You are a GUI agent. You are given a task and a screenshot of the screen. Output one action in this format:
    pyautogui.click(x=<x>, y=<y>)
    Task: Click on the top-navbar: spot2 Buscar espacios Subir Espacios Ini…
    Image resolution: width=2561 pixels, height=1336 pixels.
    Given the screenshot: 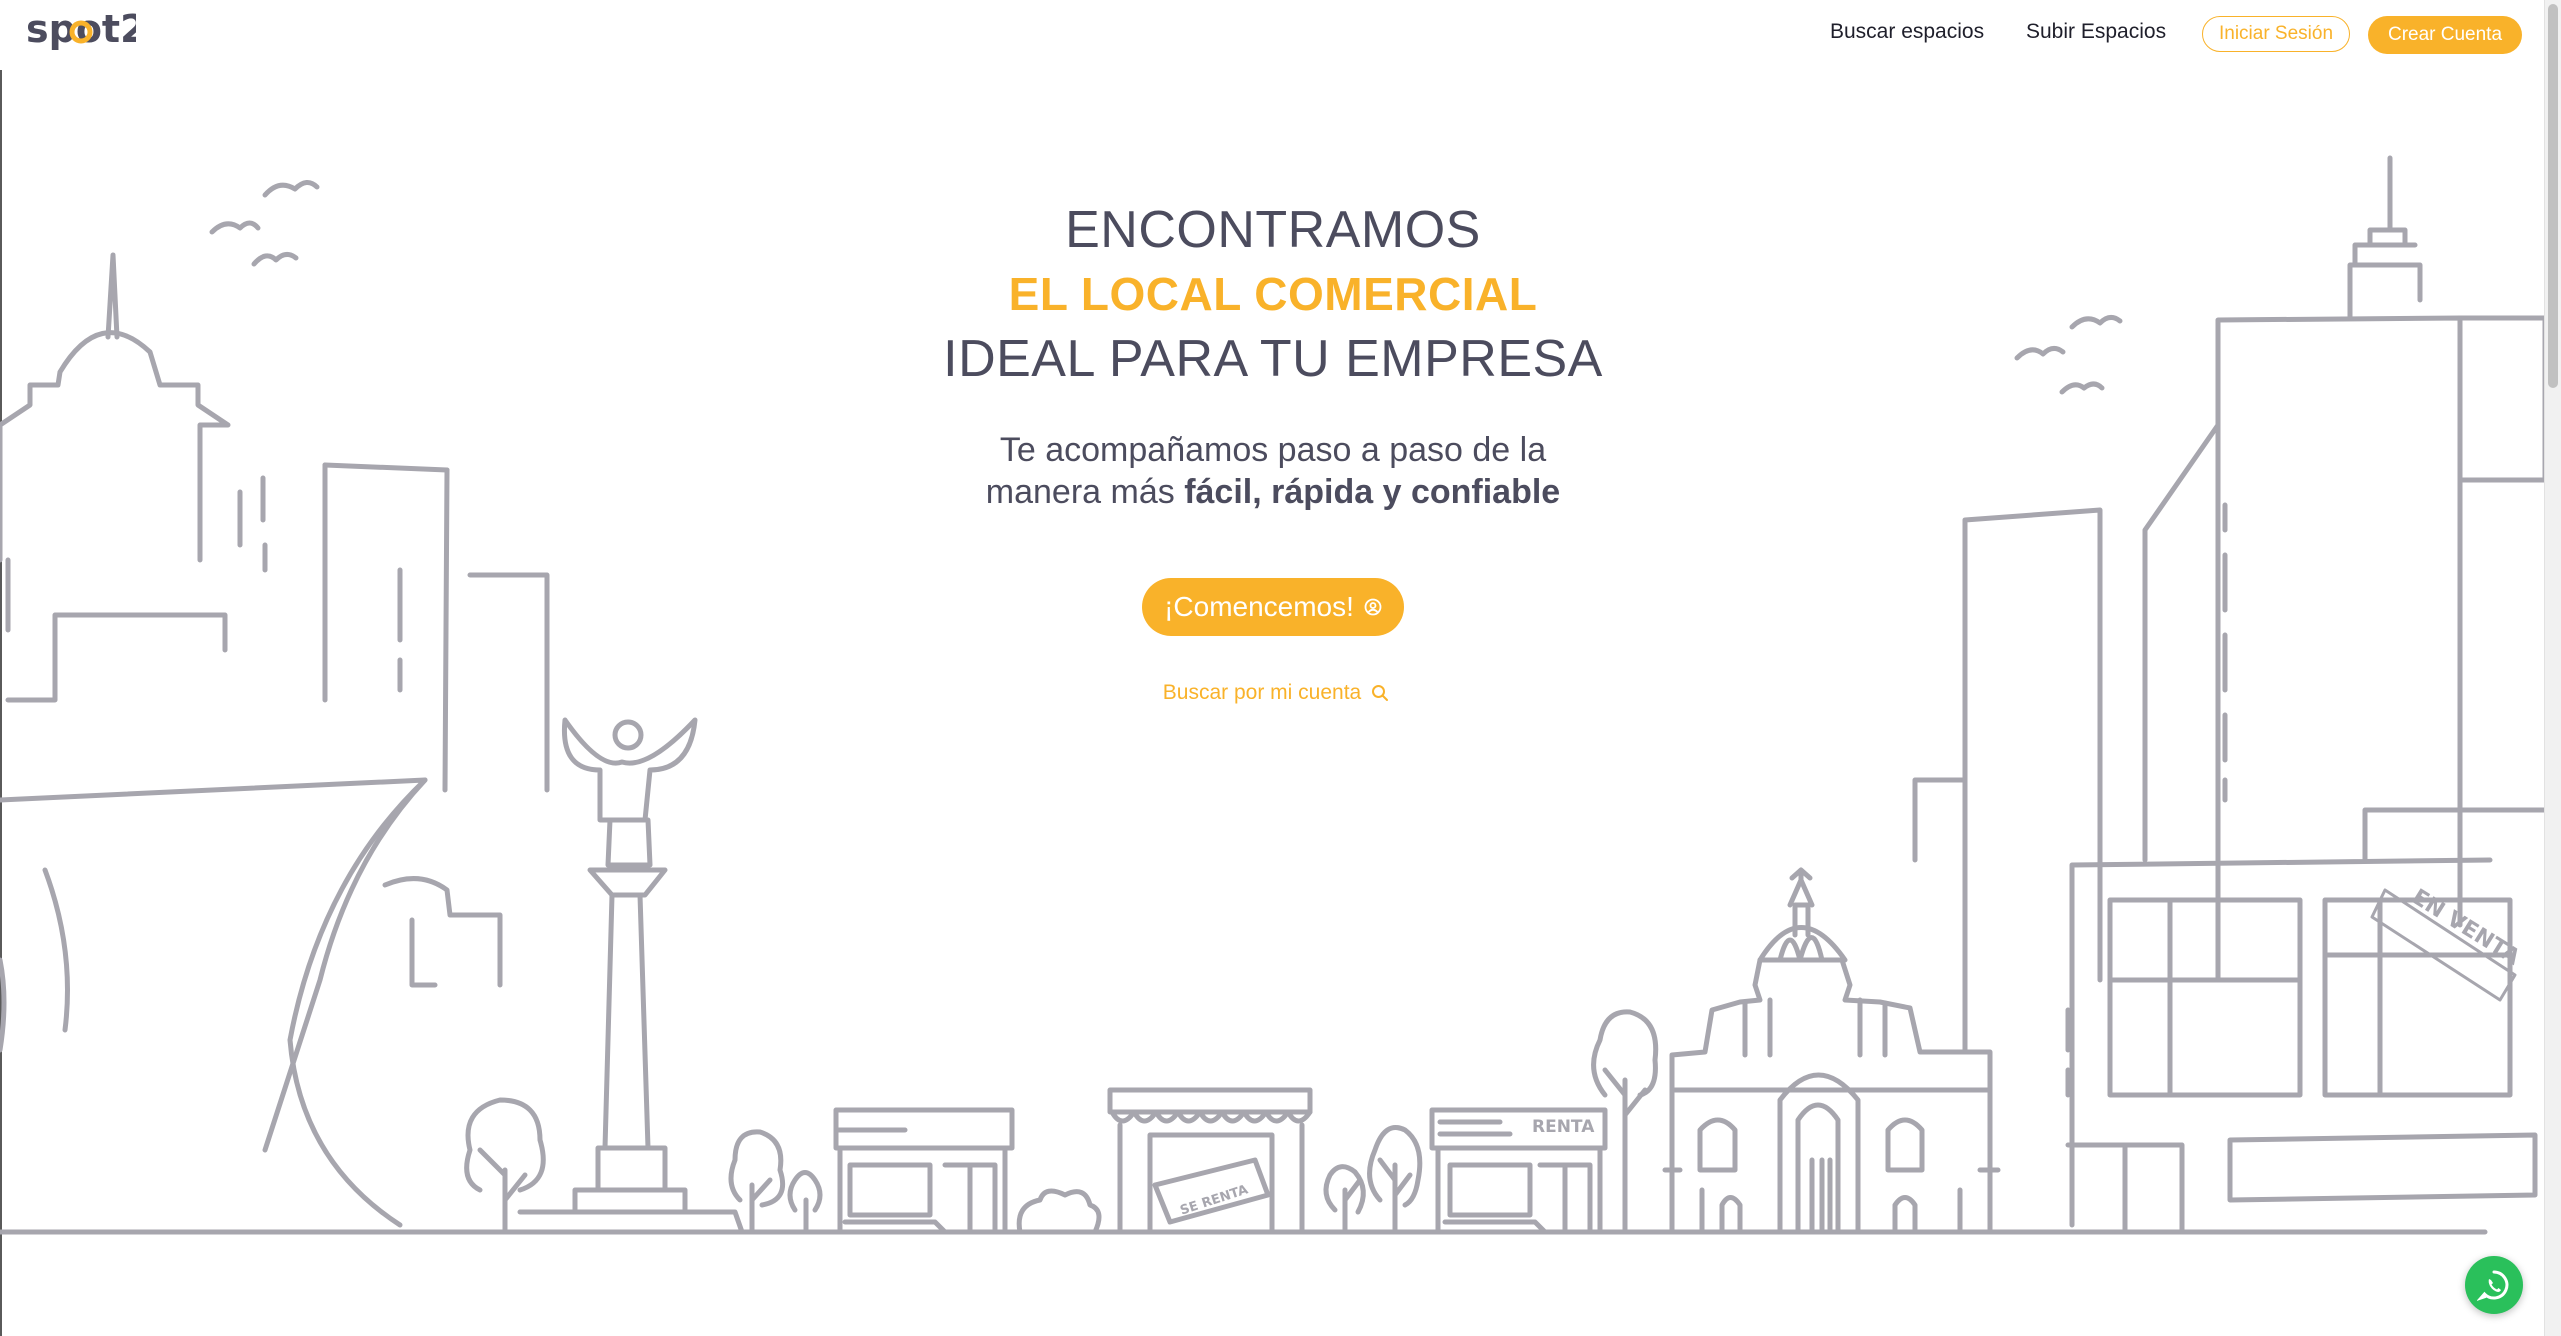 What is the action you would take?
    pyautogui.click(x=1272, y=35)
    